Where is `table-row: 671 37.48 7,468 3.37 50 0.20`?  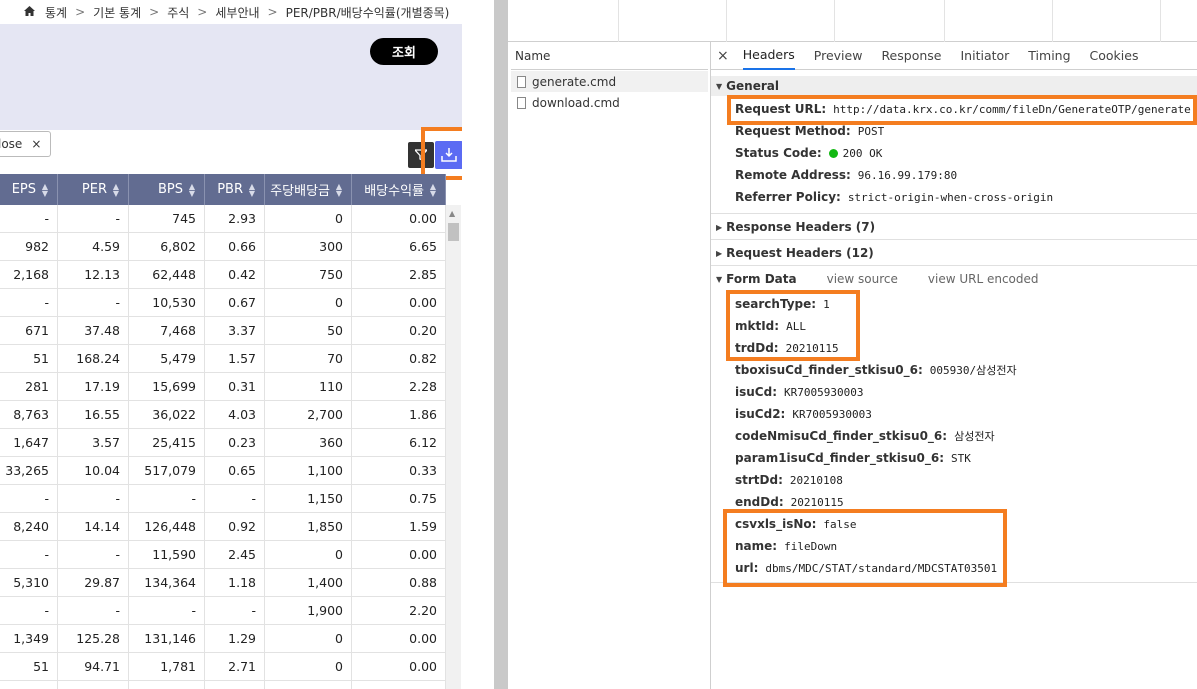
table-row: 671 37.48 7,468 3.37 50 0.20 is located at coordinates (223, 331).